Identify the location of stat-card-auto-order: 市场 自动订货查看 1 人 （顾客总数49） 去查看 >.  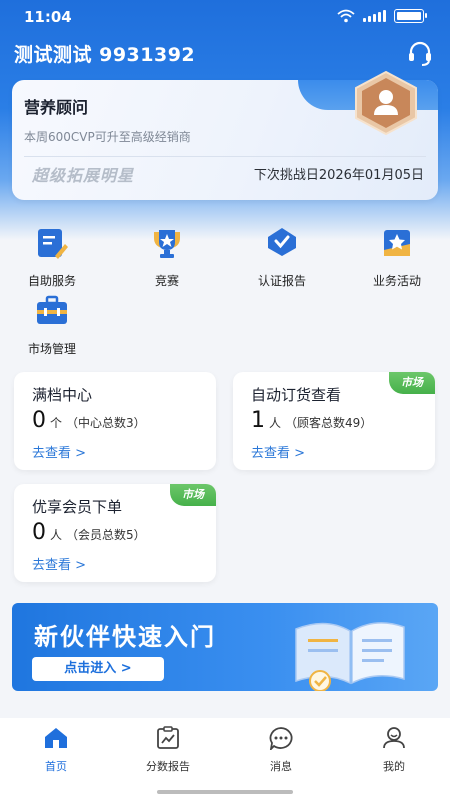
(334, 421).